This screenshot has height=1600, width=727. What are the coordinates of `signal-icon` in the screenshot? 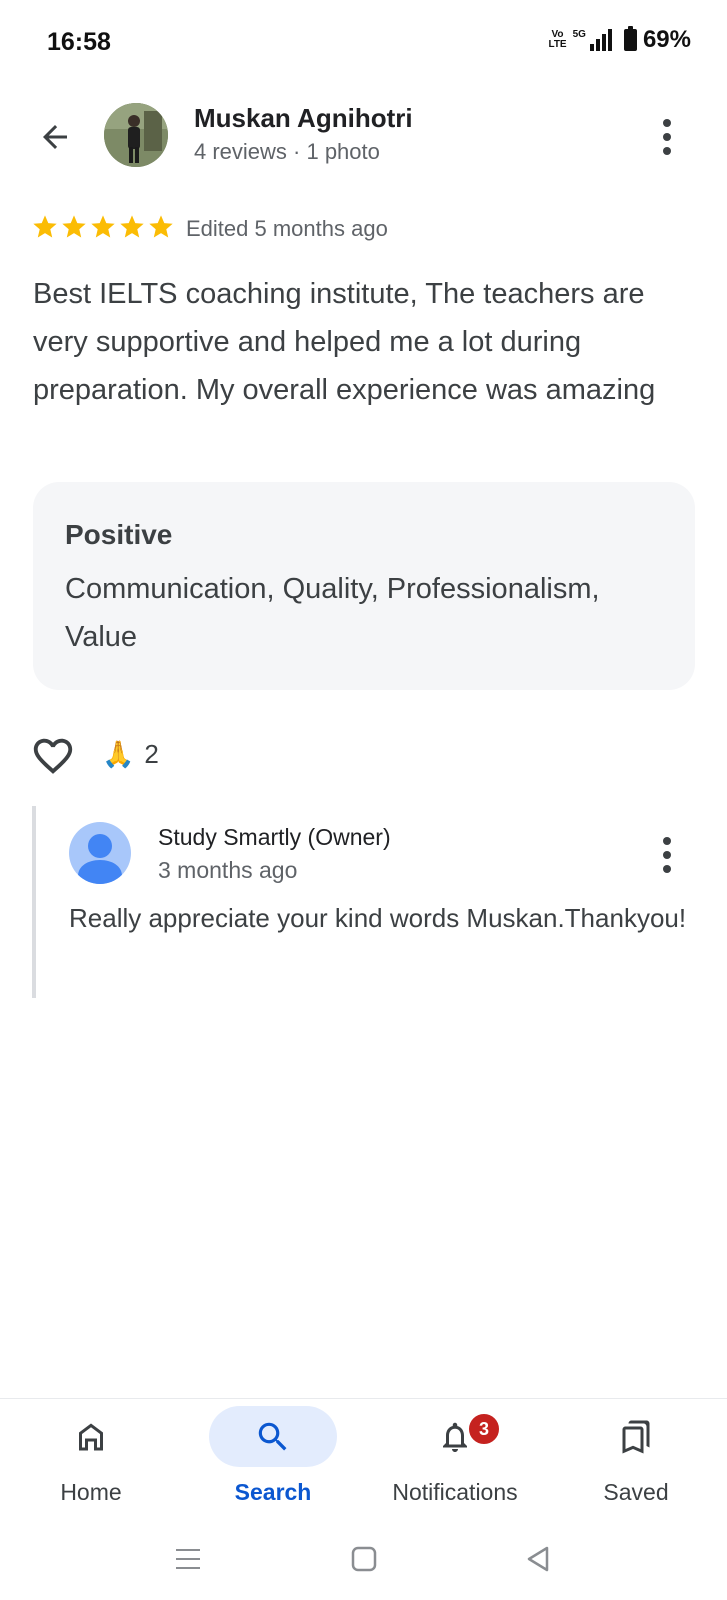 It's located at (600, 40).